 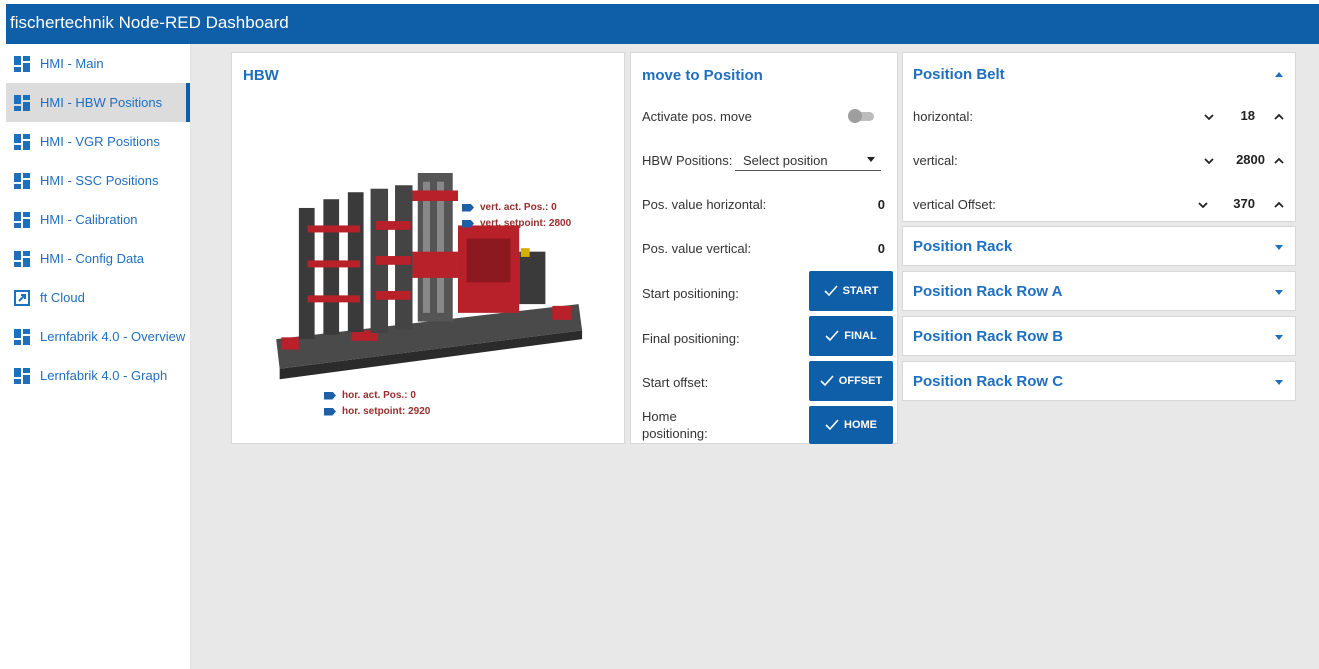 I want to click on accordion-title: Position Rack Row A, so click(x=988, y=291).